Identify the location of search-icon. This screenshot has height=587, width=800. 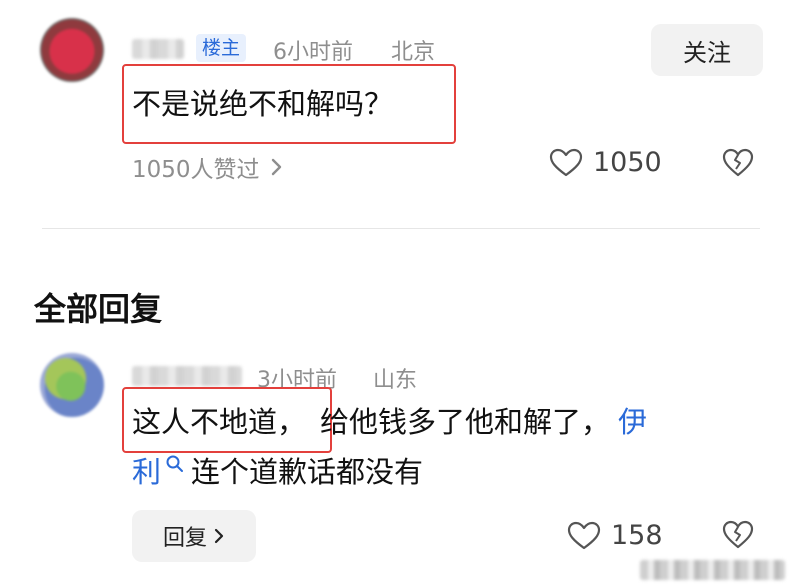
(175, 465).